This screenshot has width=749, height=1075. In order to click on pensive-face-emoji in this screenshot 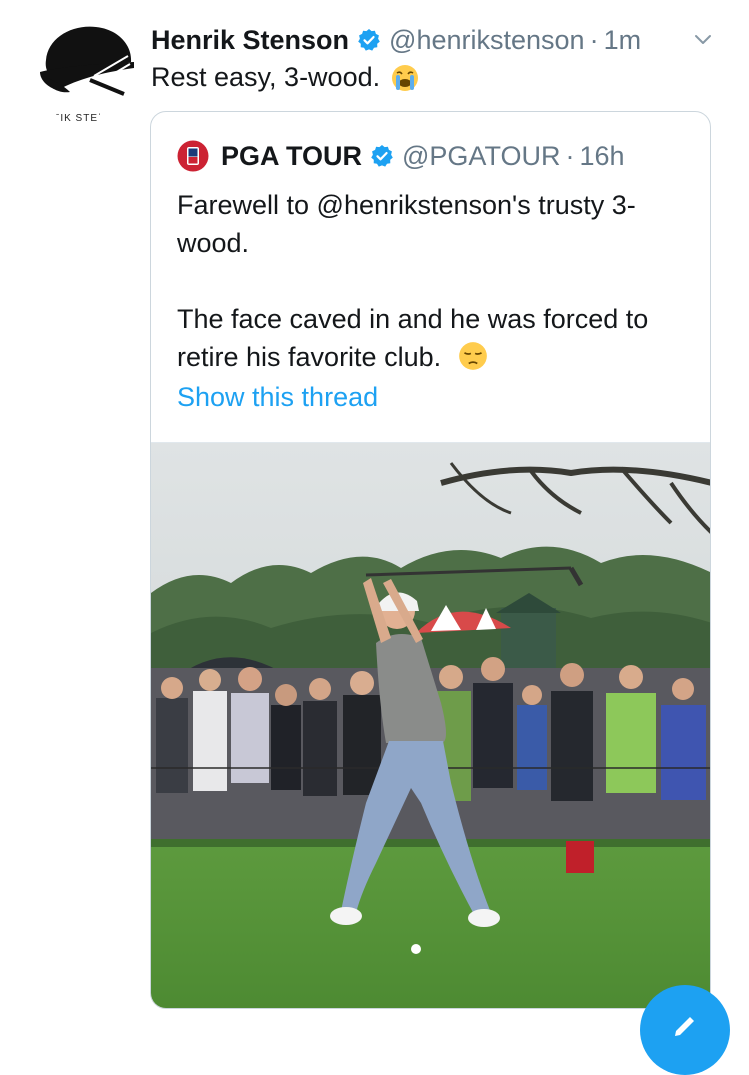, I will do `click(472, 356)`.